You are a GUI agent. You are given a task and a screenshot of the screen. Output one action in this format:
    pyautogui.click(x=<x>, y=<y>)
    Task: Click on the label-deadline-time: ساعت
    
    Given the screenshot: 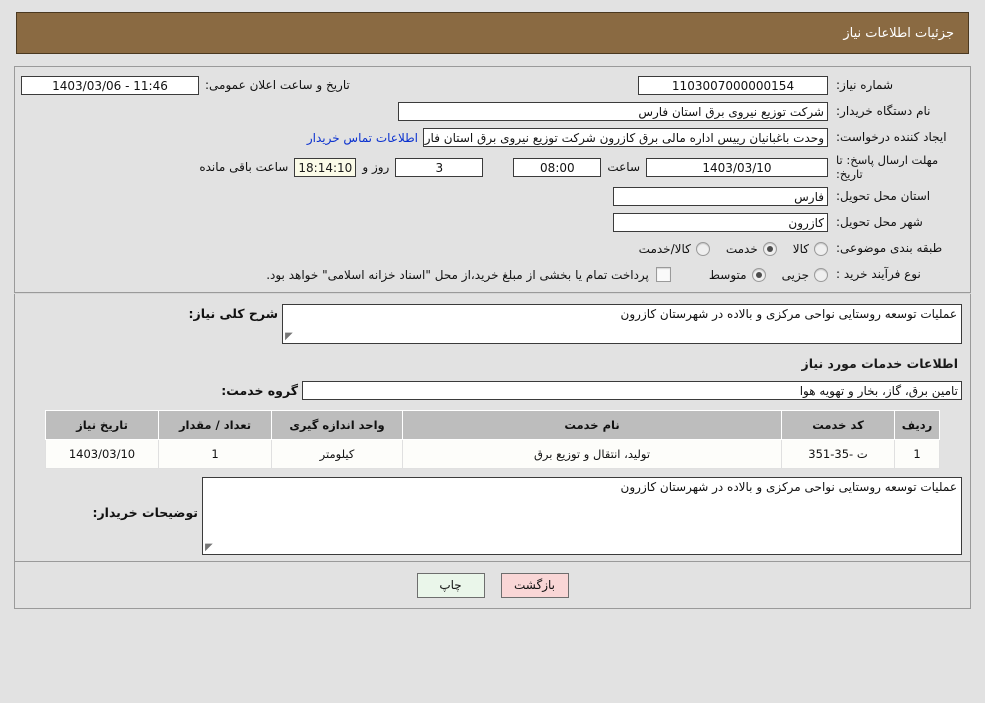 What is the action you would take?
    pyautogui.click(x=623, y=167)
    